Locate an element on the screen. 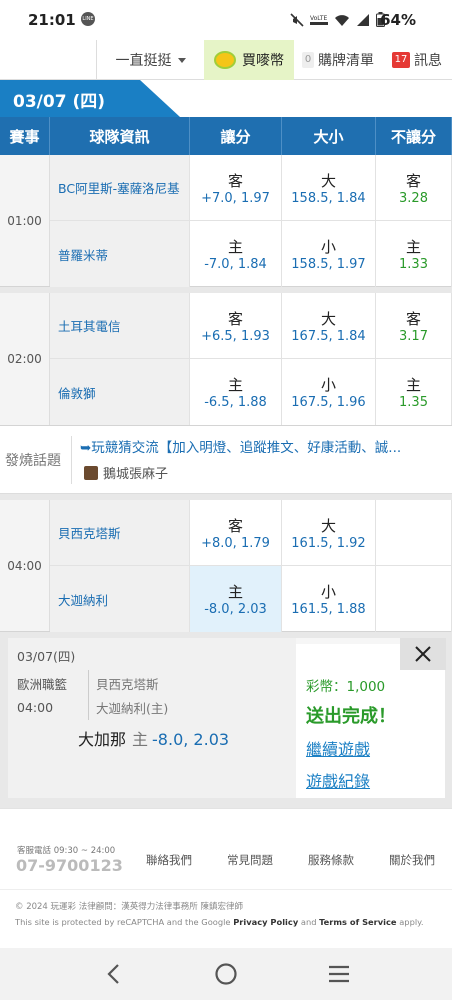  hot-topic: 發燒話題 ➥玩競猜交流【加入明燈、追蹤推文、好康活動、誠... 鵝城張麻子 is located at coordinates (226, 460).